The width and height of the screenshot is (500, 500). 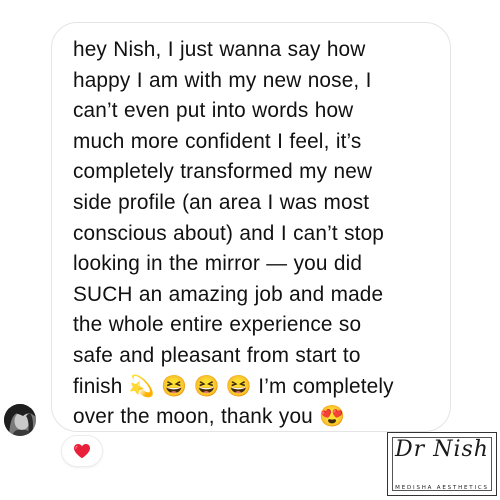 What do you see at coordinates (442, 464) in the screenshot?
I see `brand-watermark: Dr Nish MEDISHA AESTHETICS` at bounding box center [442, 464].